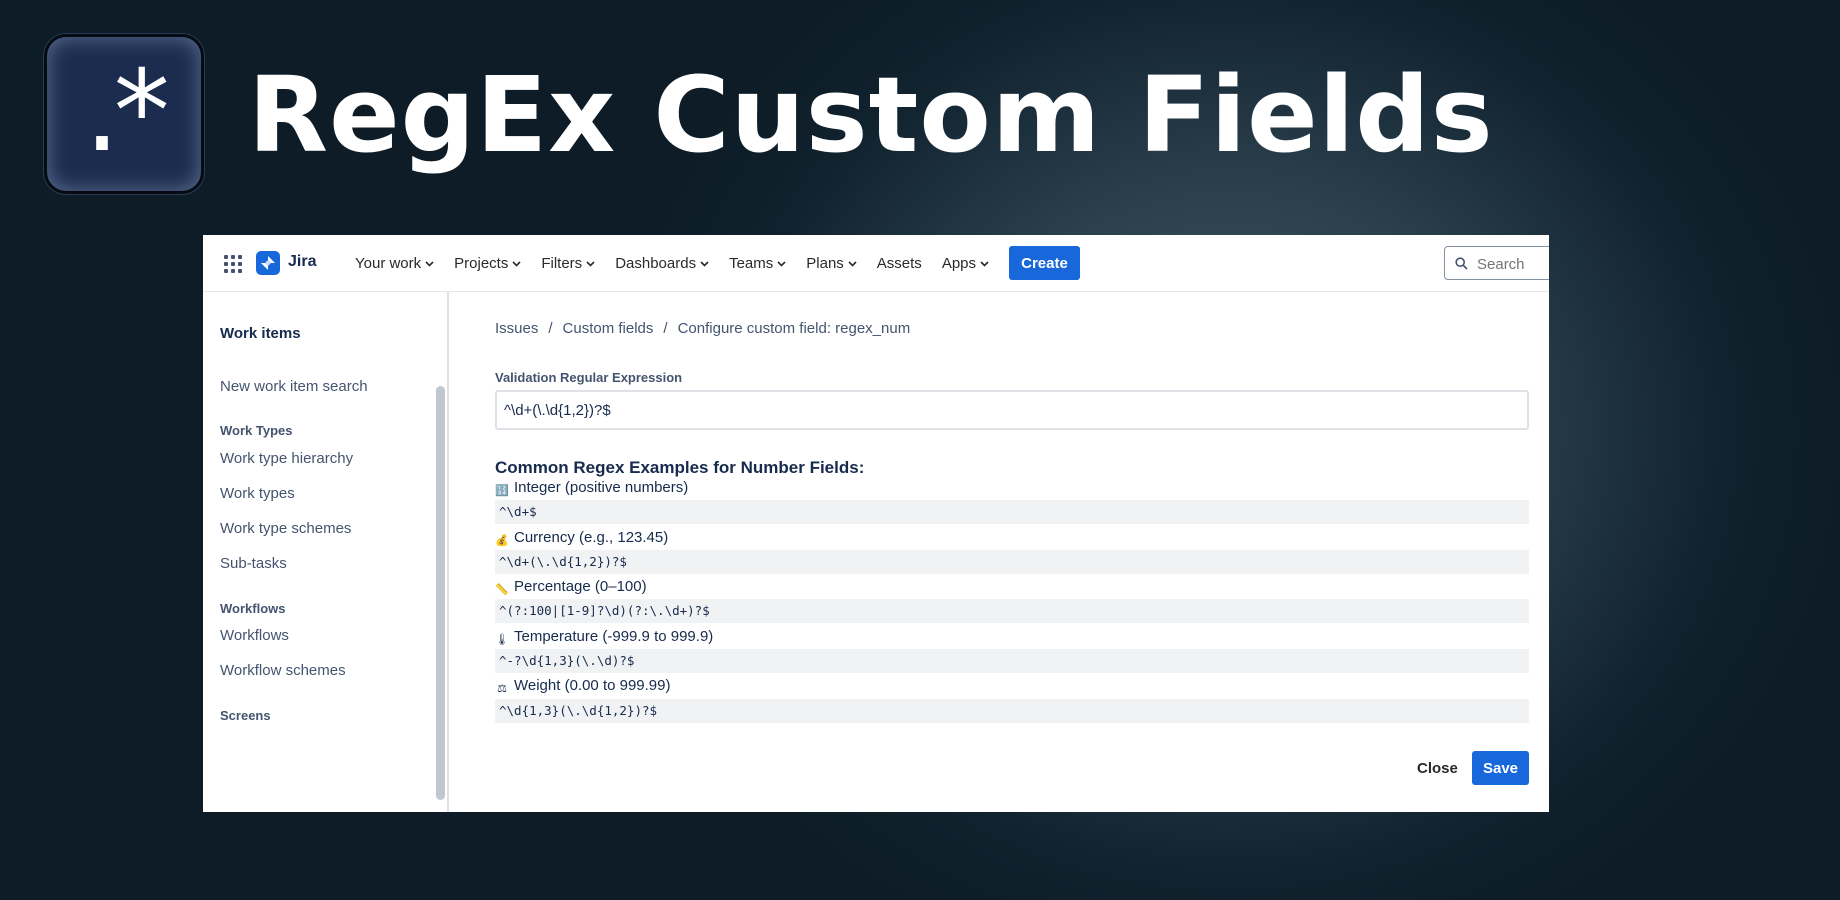  What do you see at coordinates (592, 685) in the screenshot?
I see `example-label-text: Weight (0.00 to 999.99)` at bounding box center [592, 685].